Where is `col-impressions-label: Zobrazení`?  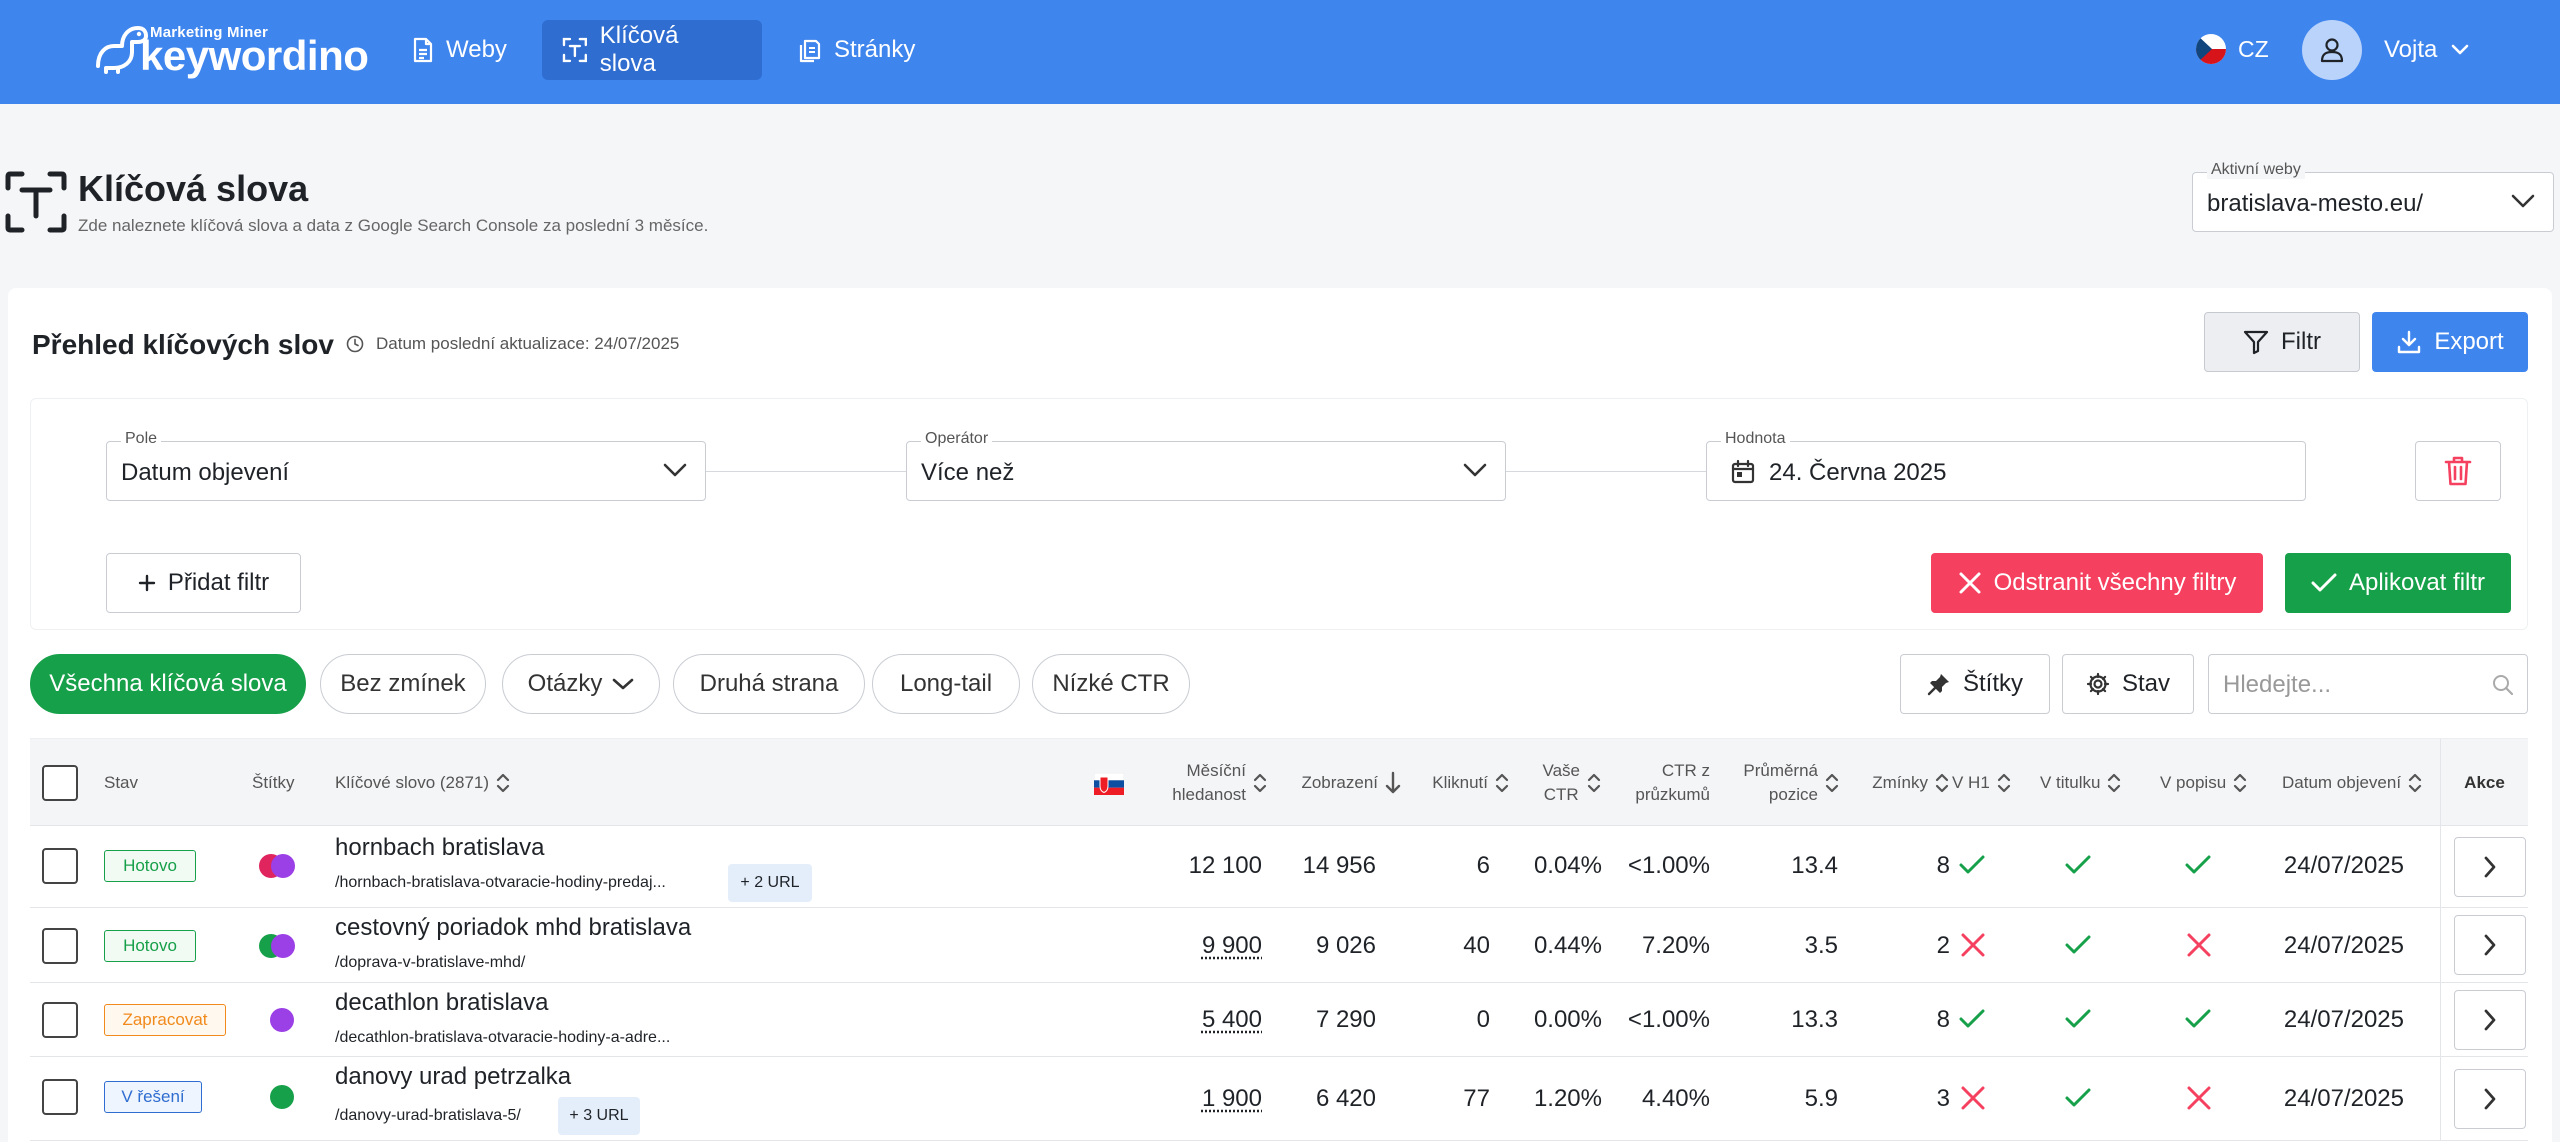
col-impressions-label: Zobrazení is located at coordinates (1339, 782).